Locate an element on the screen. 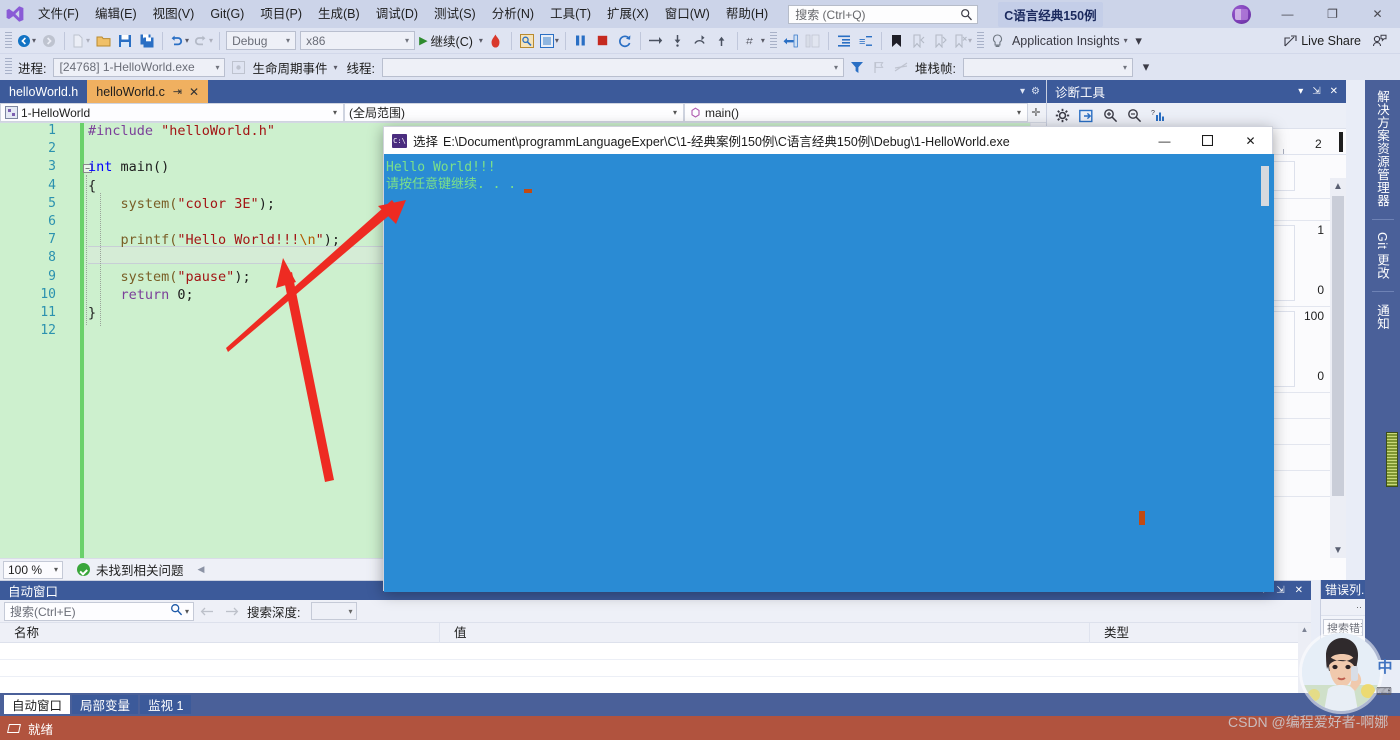 Image resolution: width=1400 pixels, height=740 pixels. toggle-bookmark-button is located at coordinates (897, 41).